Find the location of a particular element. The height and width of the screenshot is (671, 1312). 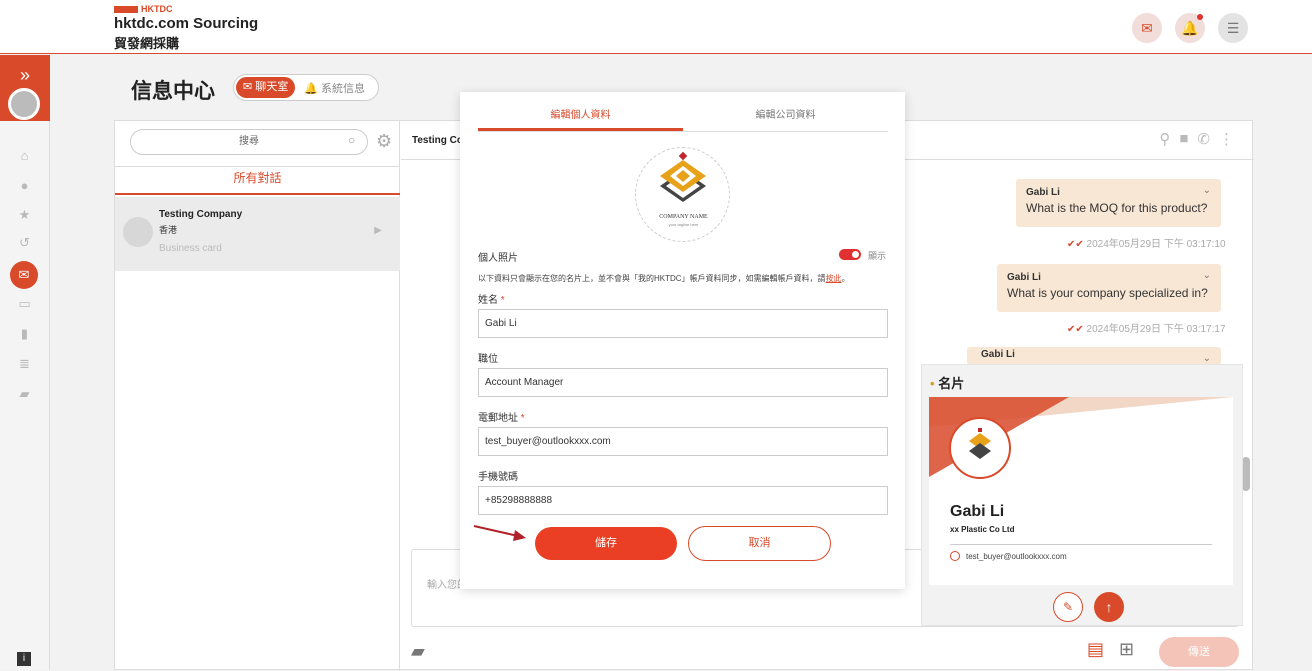

list-icon: ≣ is located at coordinates (24, 364).